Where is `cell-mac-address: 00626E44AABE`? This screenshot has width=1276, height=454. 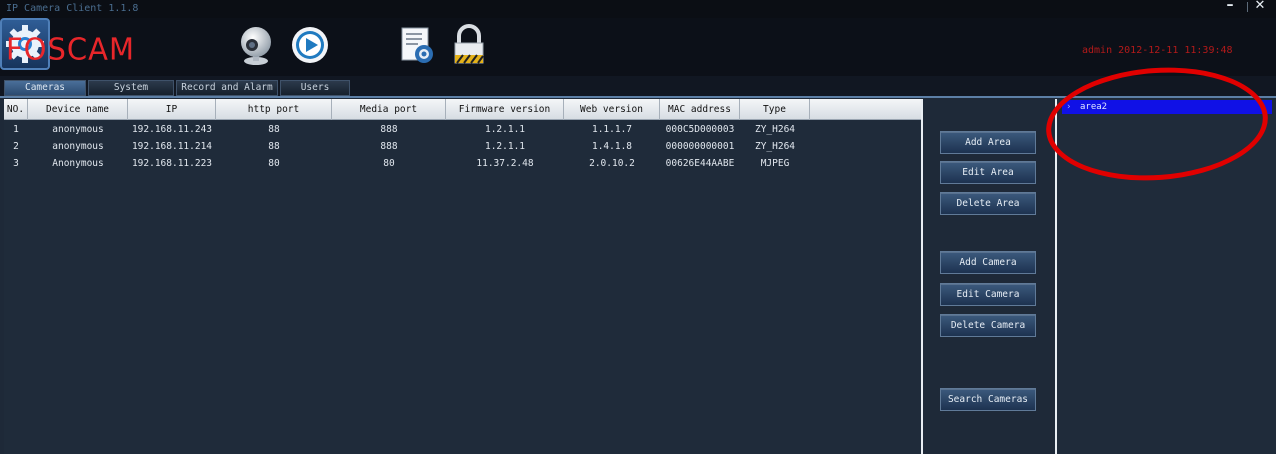
cell-mac-address: 00626E44AABE is located at coordinates (700, 163).